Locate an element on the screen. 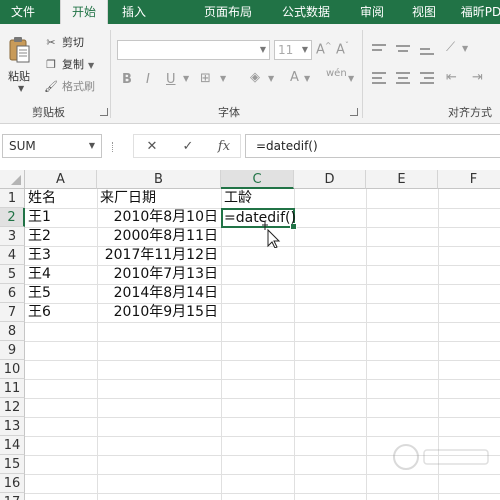 This screenshot has height=500, width=500. row-header-10: 10 is located at coordinates (12, 369).